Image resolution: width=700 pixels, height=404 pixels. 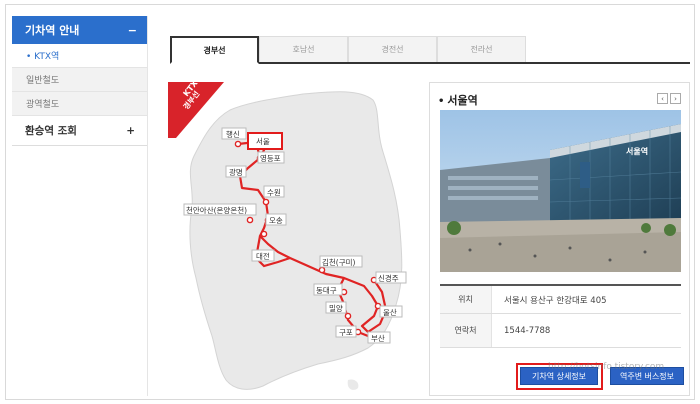 I want to click on menu-transfer-station: 환승역 조회 +, so click(x=79, y=131).